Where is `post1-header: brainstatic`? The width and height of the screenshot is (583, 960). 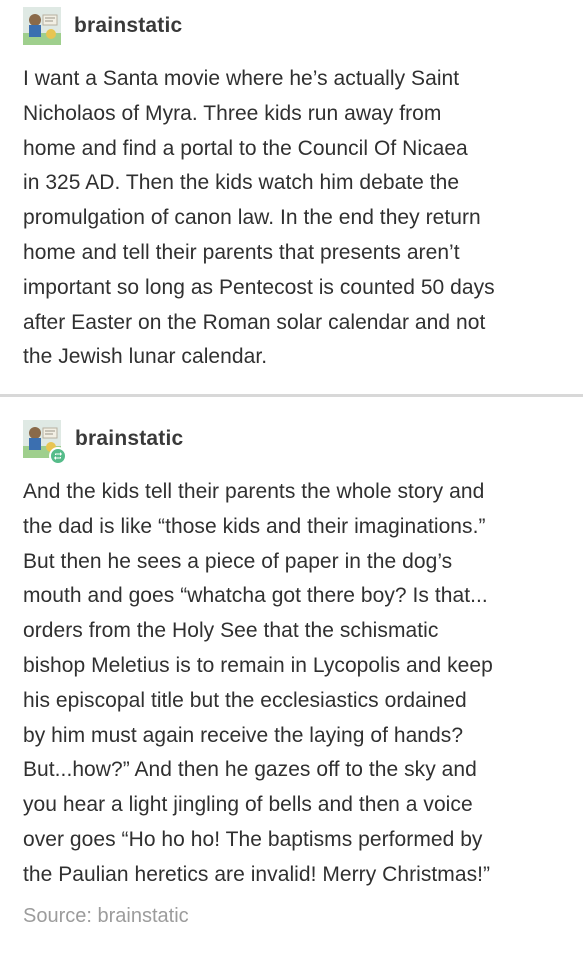 post1-header: brainstatic is located at coordinates (102, 26).